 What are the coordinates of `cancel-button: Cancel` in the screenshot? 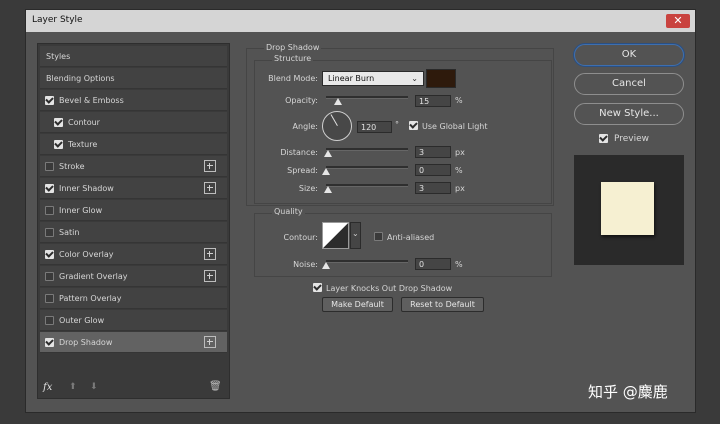 It's located at (629, 84).